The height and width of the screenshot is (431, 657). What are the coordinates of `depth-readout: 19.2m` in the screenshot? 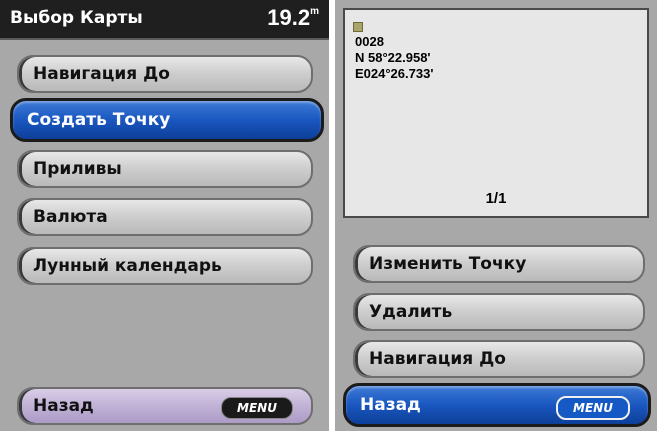 It's located at (293, 18).